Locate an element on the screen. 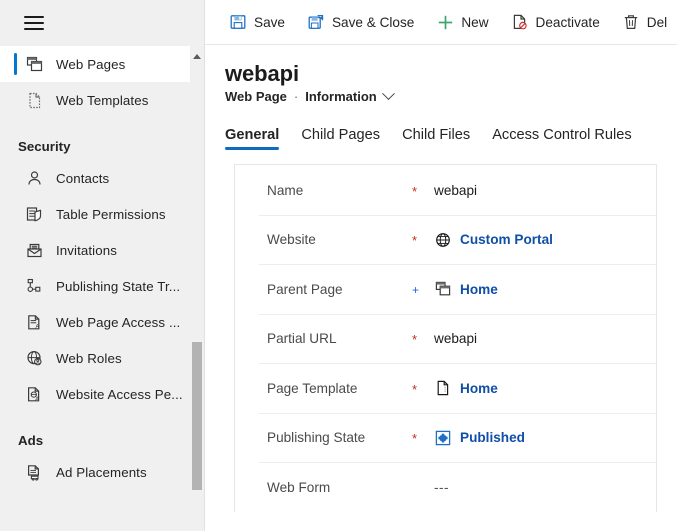  publishing-state-field-value: Published is located at coordinates (479, 438).